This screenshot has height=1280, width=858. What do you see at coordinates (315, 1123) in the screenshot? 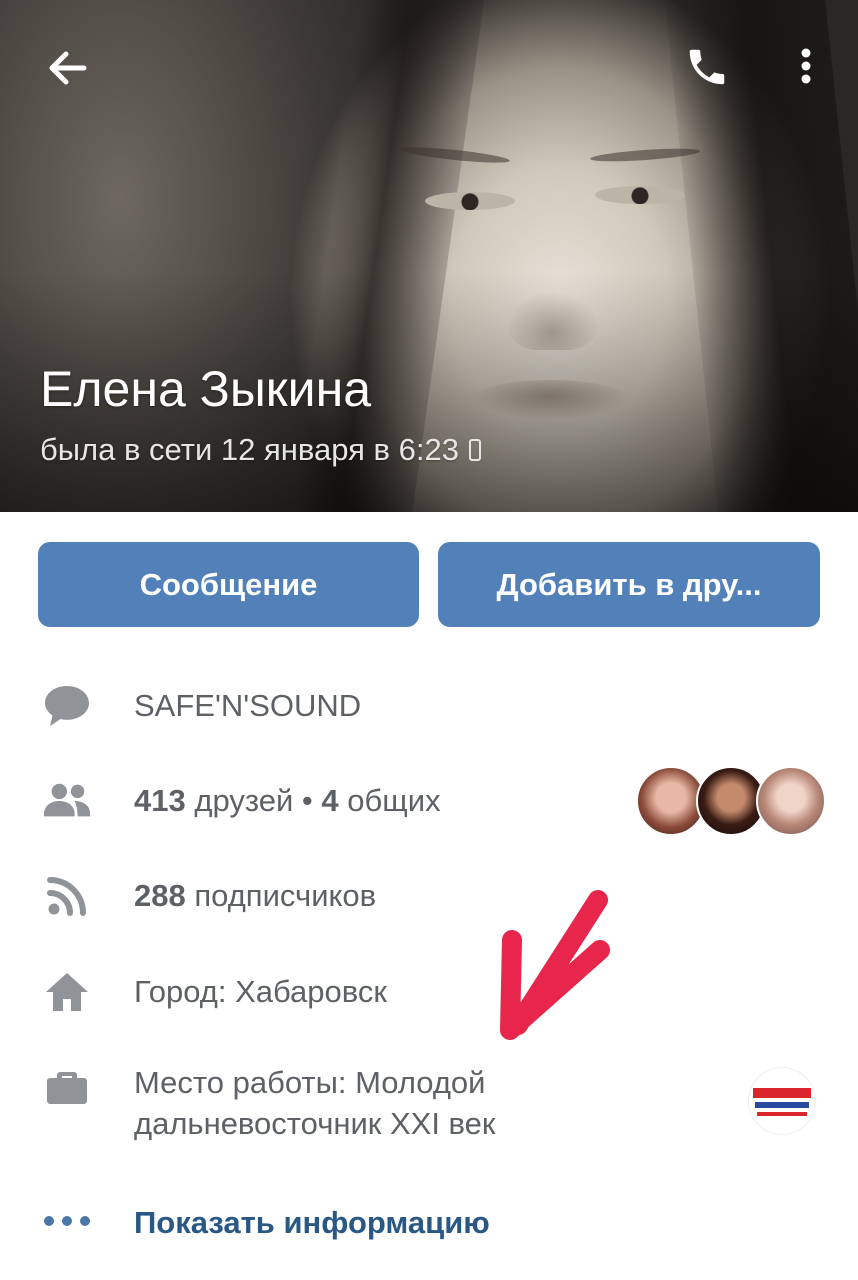
I see `work-line-2: дальневосточник XXI век` at bounding box center [315, 1123].